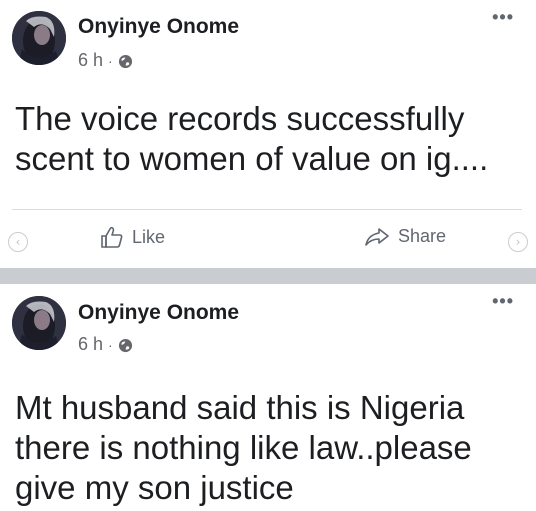 This screenshot has width=536, height=511. Describe the element at coordinates (518, 242) in the screenshot. I see `chevron-right-icon: ›` at that location.